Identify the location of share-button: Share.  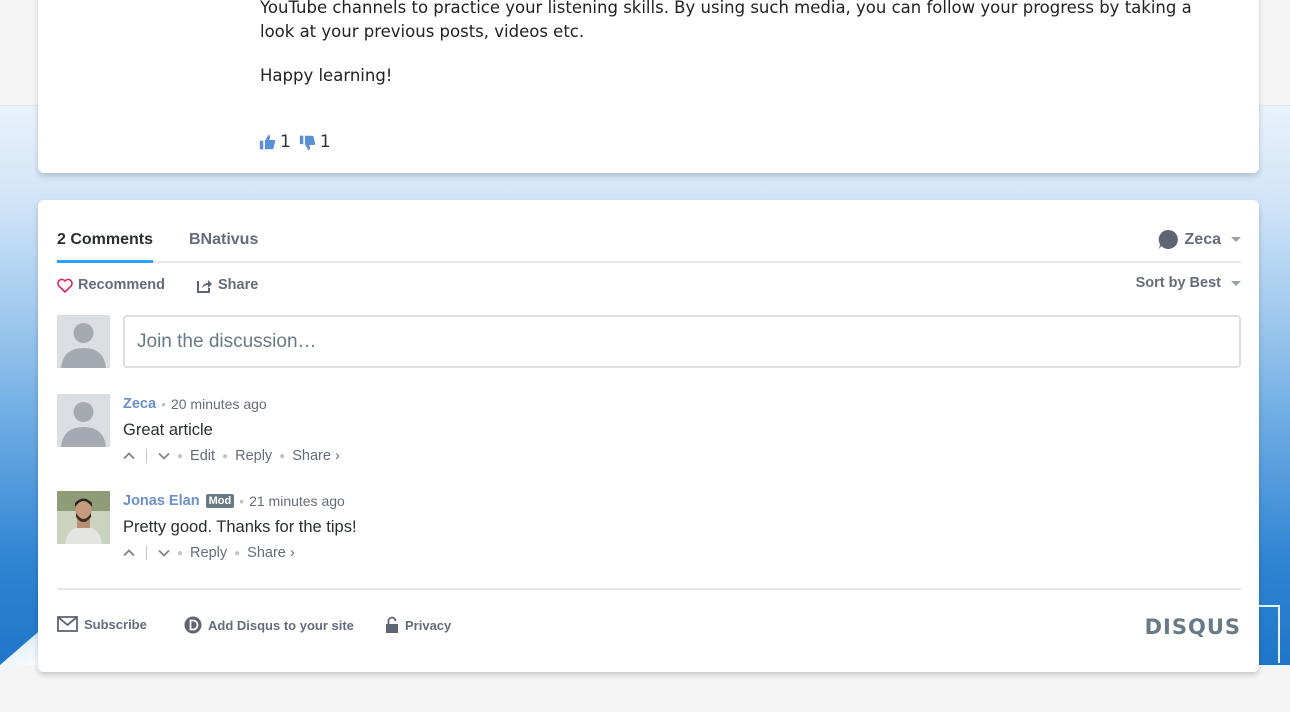
(227, 285).